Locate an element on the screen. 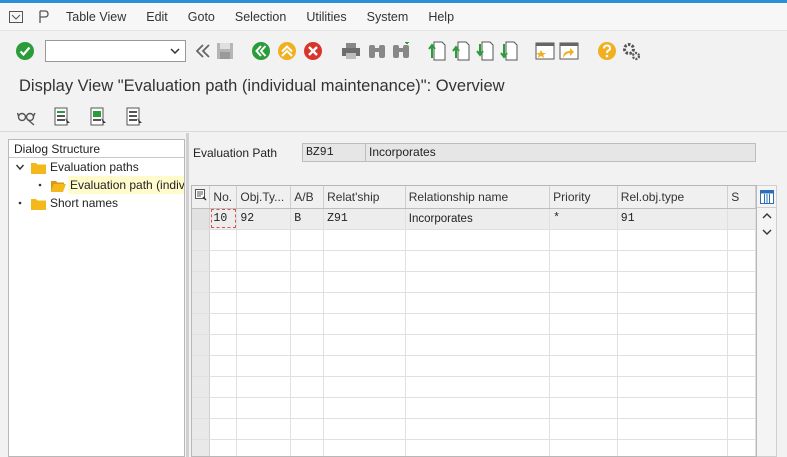  tree-node-evaluation-paths: Evaluation paths is located at coordinates (96, 167).